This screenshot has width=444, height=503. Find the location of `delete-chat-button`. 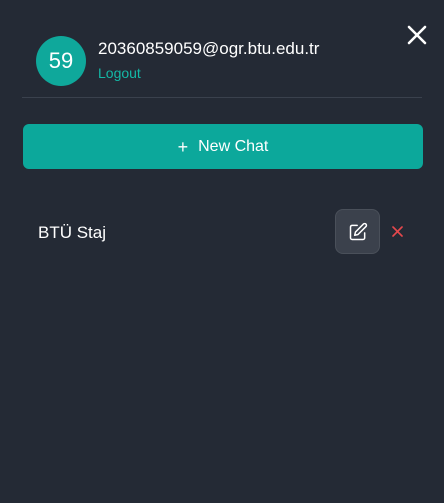

delete-chat-button is located at coordinates (397, 231).